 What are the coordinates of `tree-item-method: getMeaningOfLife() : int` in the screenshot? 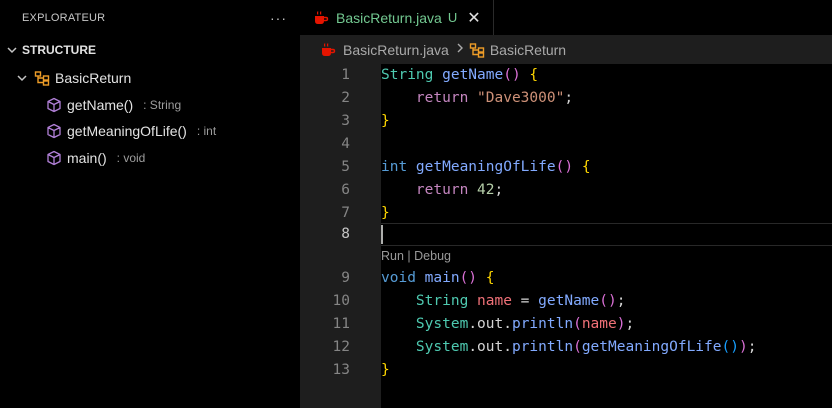 It's located at (150, 131).